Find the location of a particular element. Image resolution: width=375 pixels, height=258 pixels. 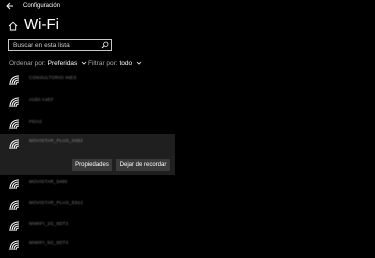

network-ssid: PDAS is located at coordinates (36, 121).